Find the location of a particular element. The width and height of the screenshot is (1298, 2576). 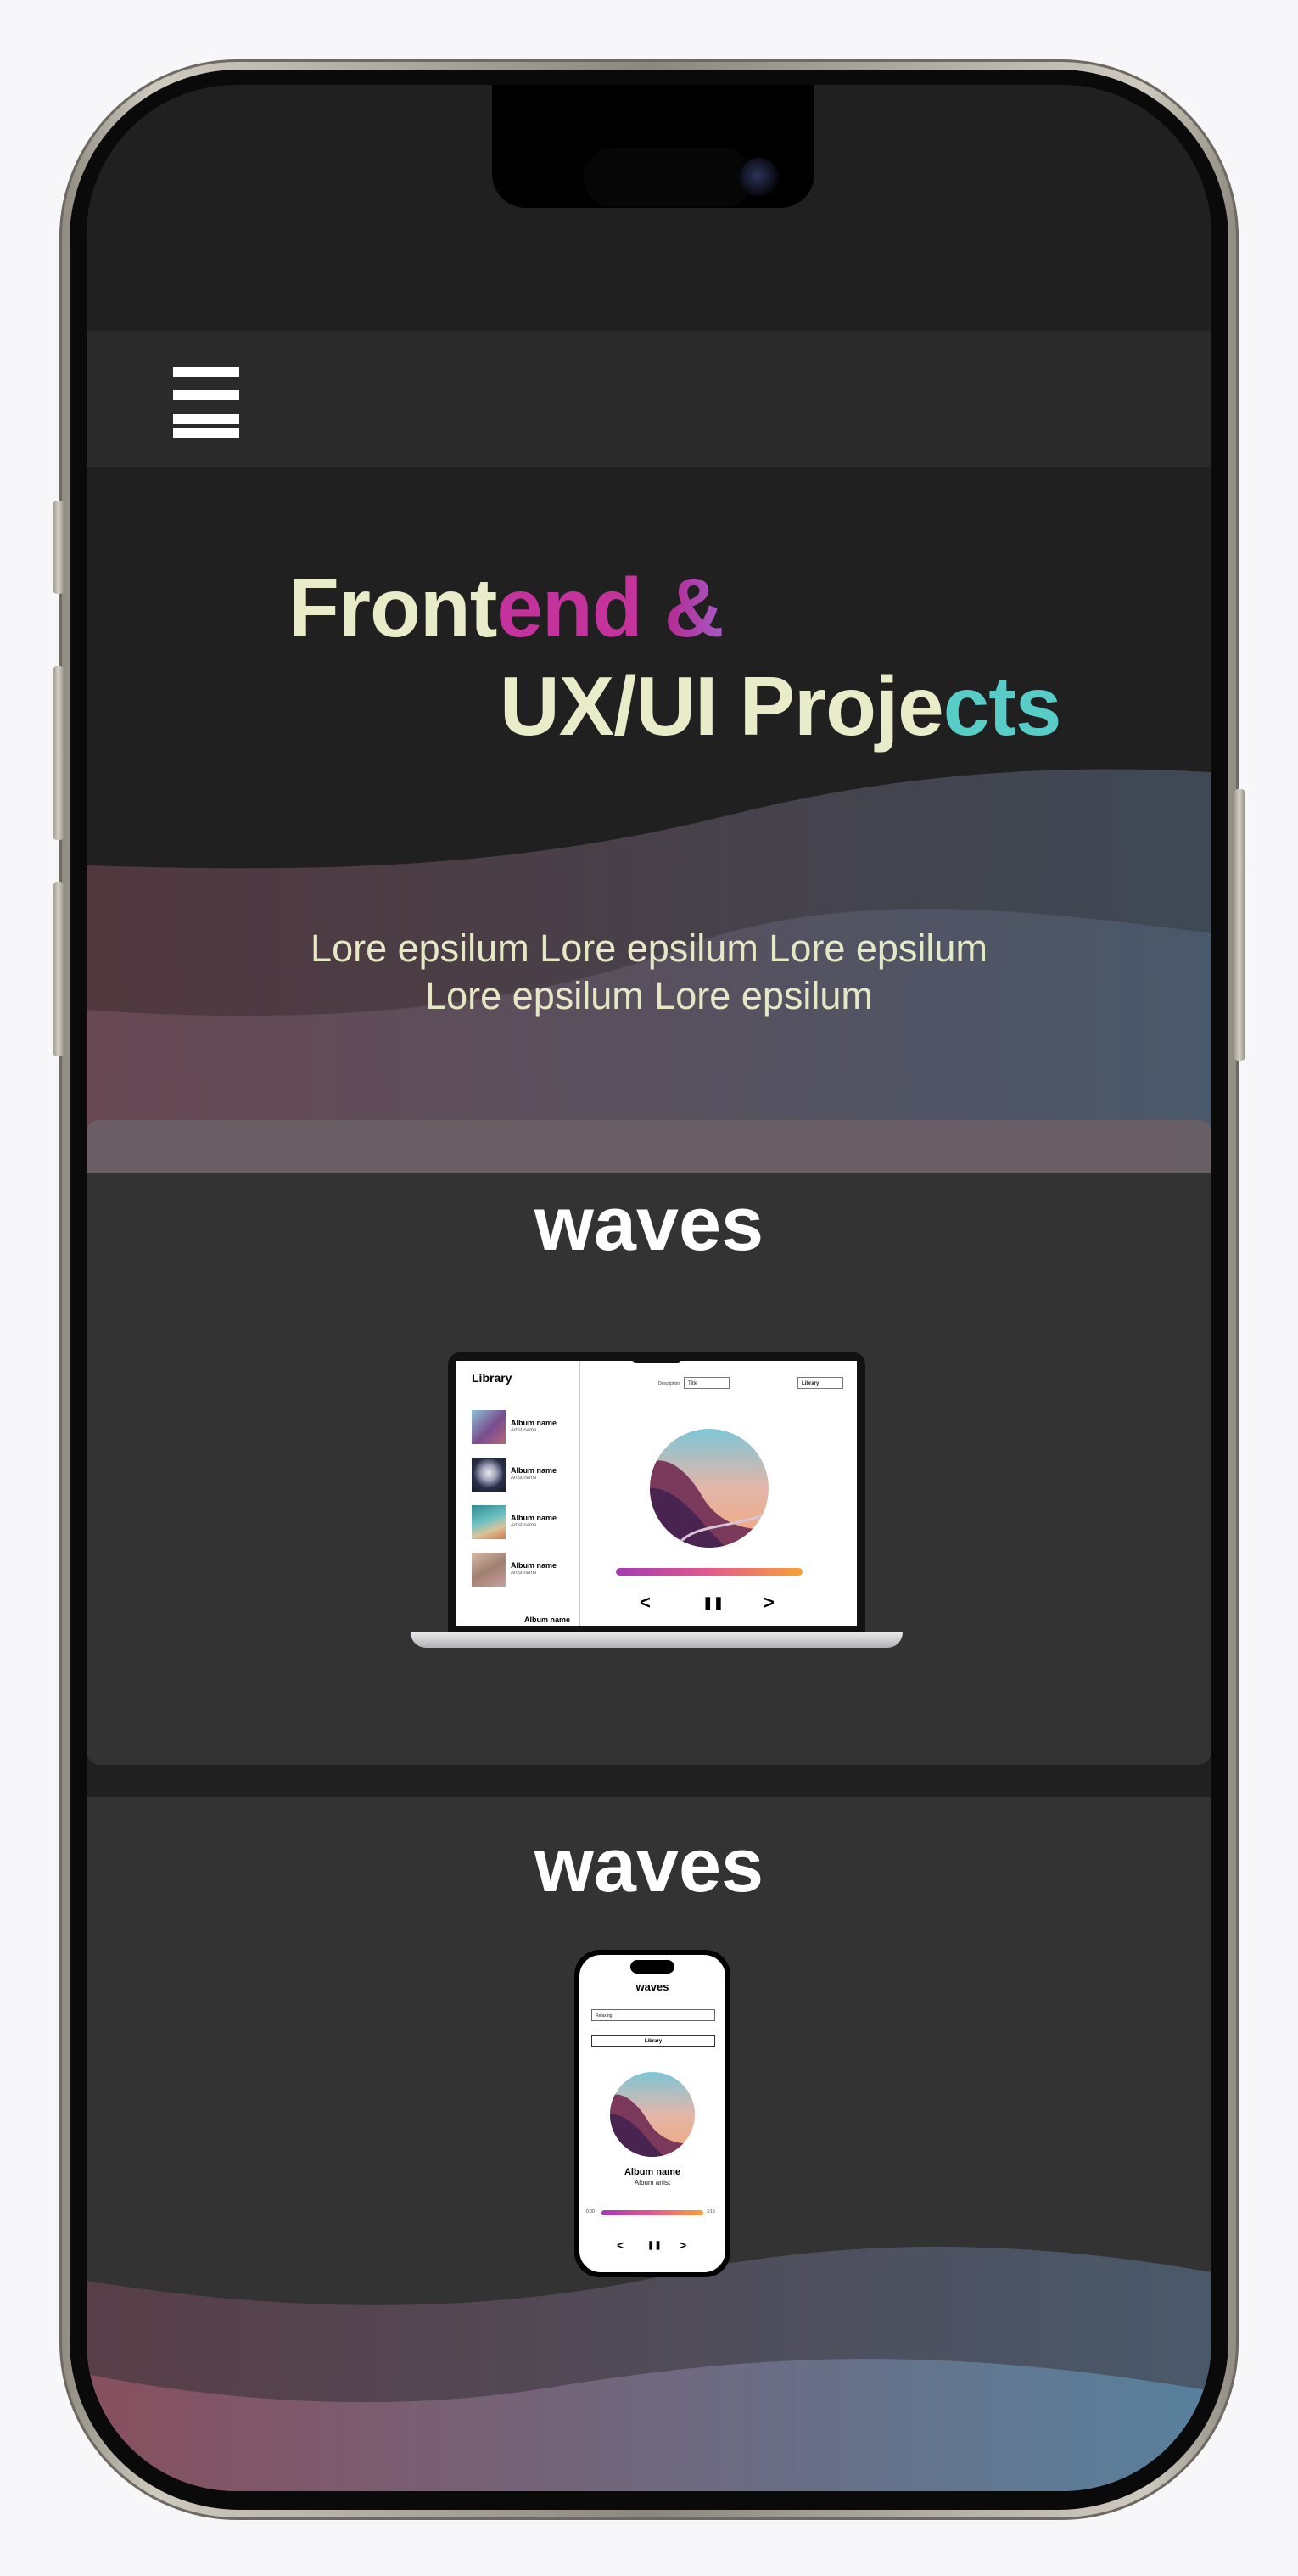

album-item: Album name is located at coordinates (522, 1617).